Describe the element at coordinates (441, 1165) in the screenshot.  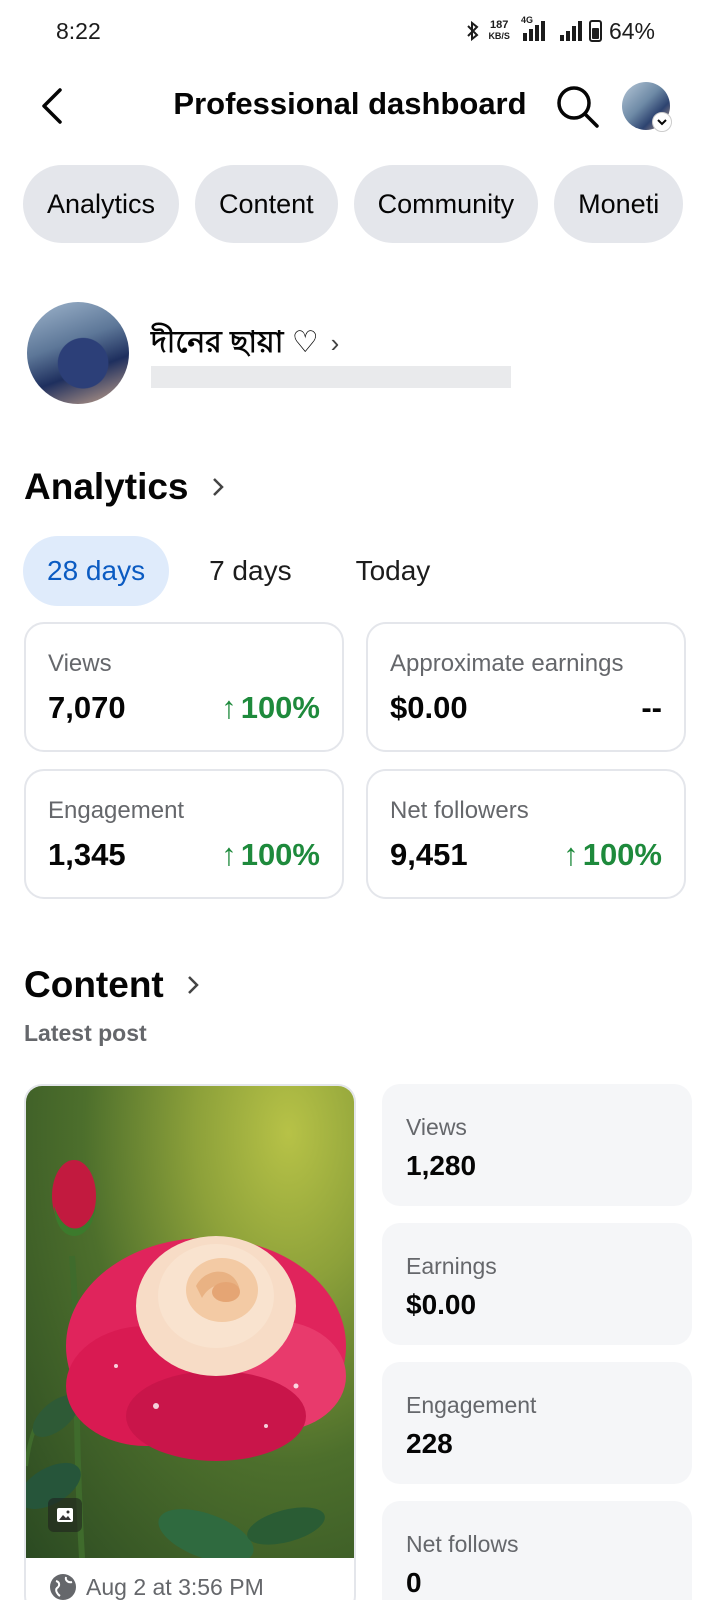
I see `stat-value: 1,280` at that location.